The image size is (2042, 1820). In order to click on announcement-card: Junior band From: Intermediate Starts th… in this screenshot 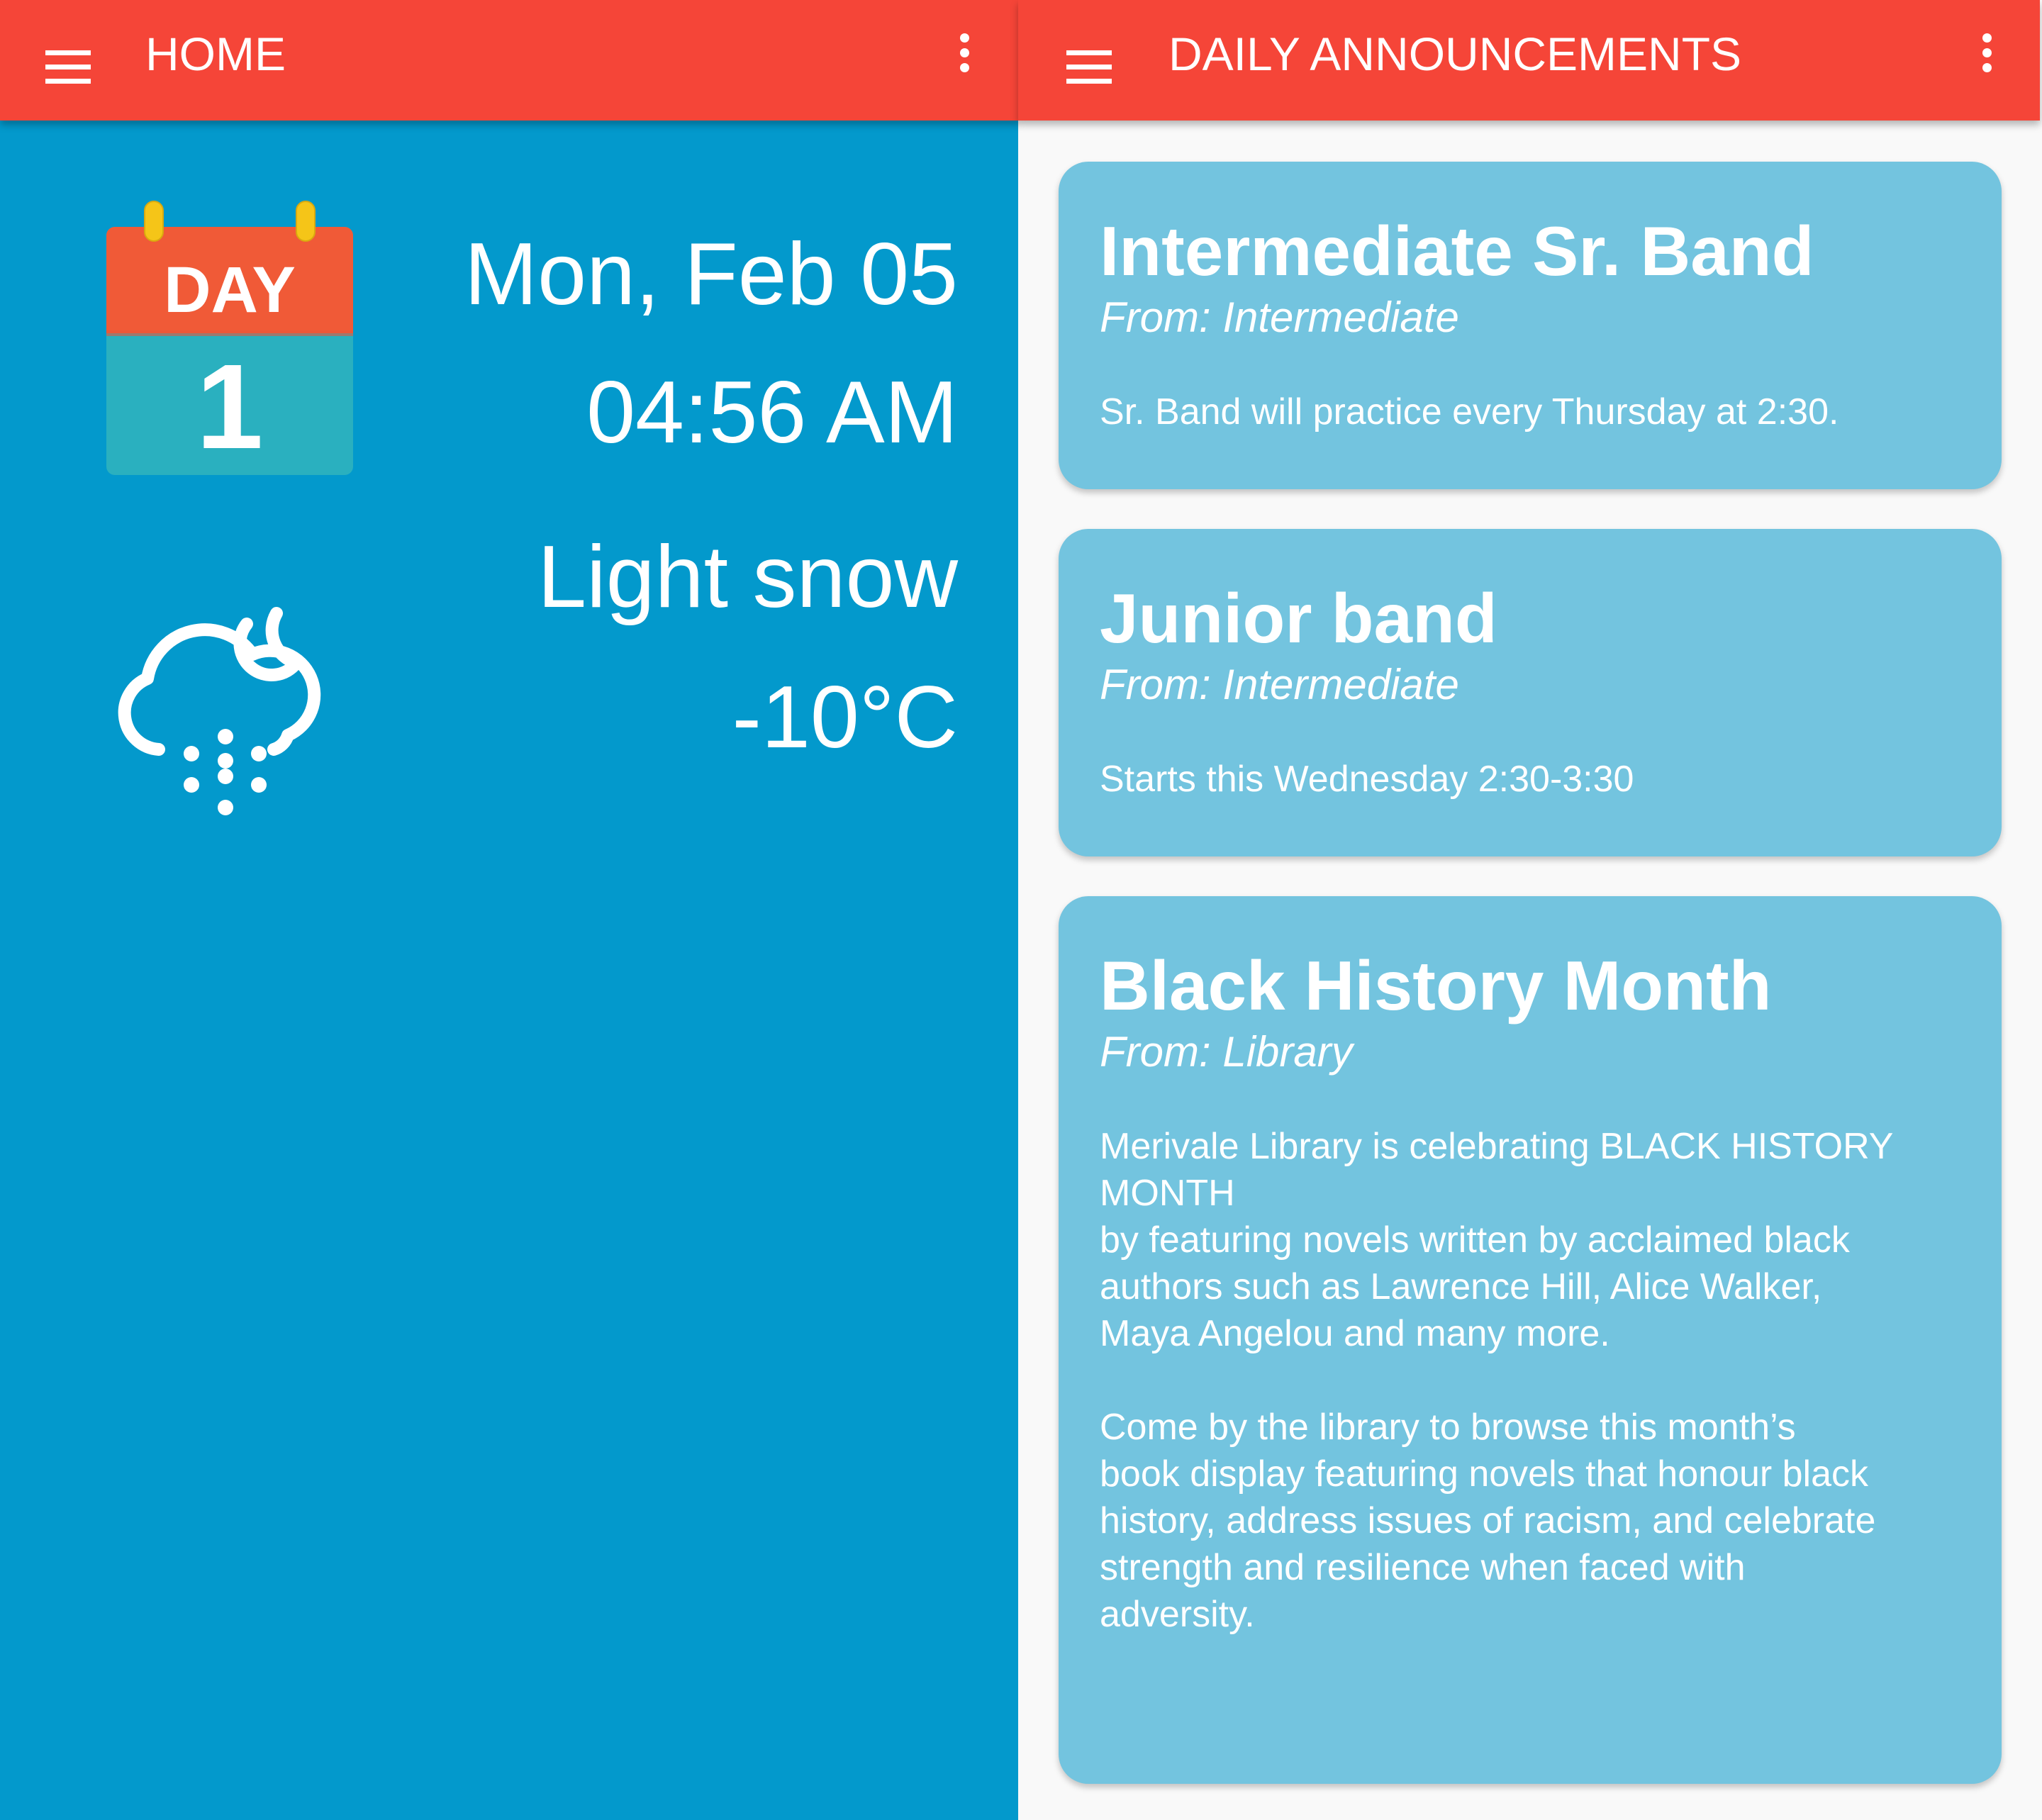, I will do `click(1531, 692)`.